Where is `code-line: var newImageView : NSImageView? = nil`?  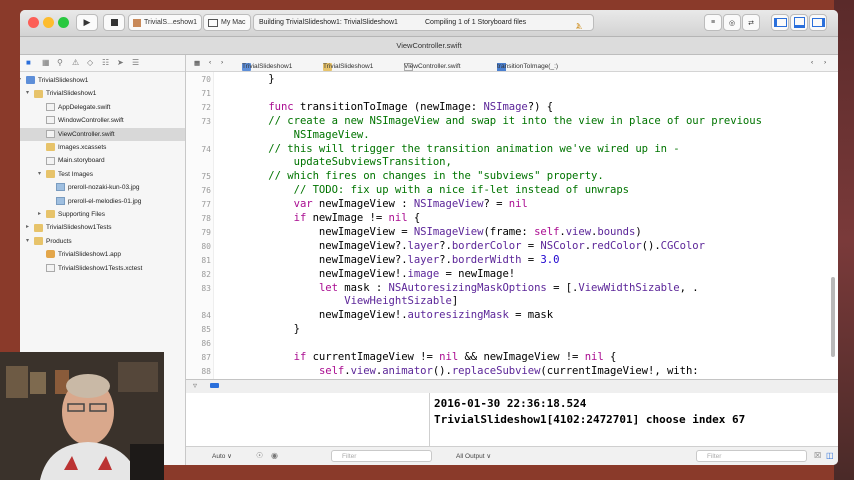
code-line: var newImageView : NSImageView? = nil is located at coordinates (385, 204).